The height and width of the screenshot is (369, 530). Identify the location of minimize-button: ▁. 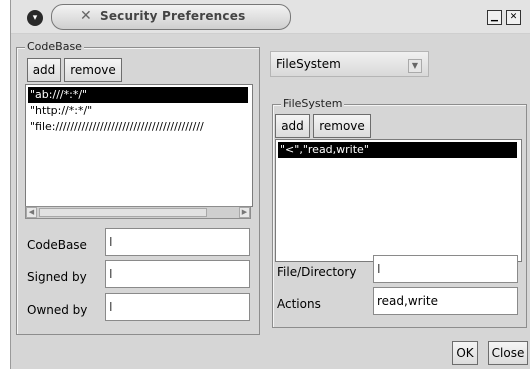
(494, 17).